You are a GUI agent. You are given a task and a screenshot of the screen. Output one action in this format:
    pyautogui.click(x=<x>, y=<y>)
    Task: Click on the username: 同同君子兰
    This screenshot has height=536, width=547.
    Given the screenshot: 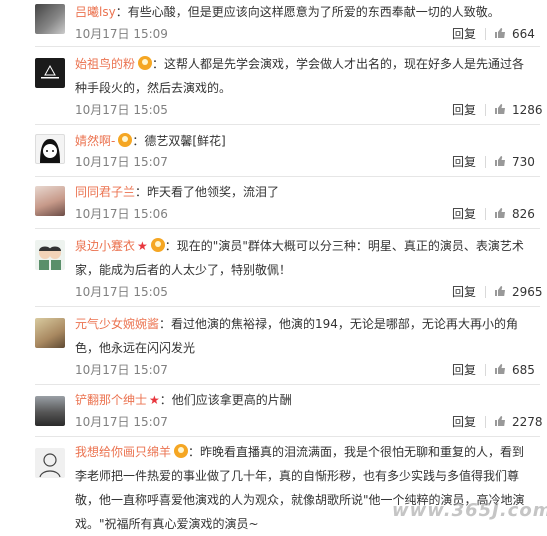 What is the action you would take?
    pyautogui.click(x=105, y=192)
    